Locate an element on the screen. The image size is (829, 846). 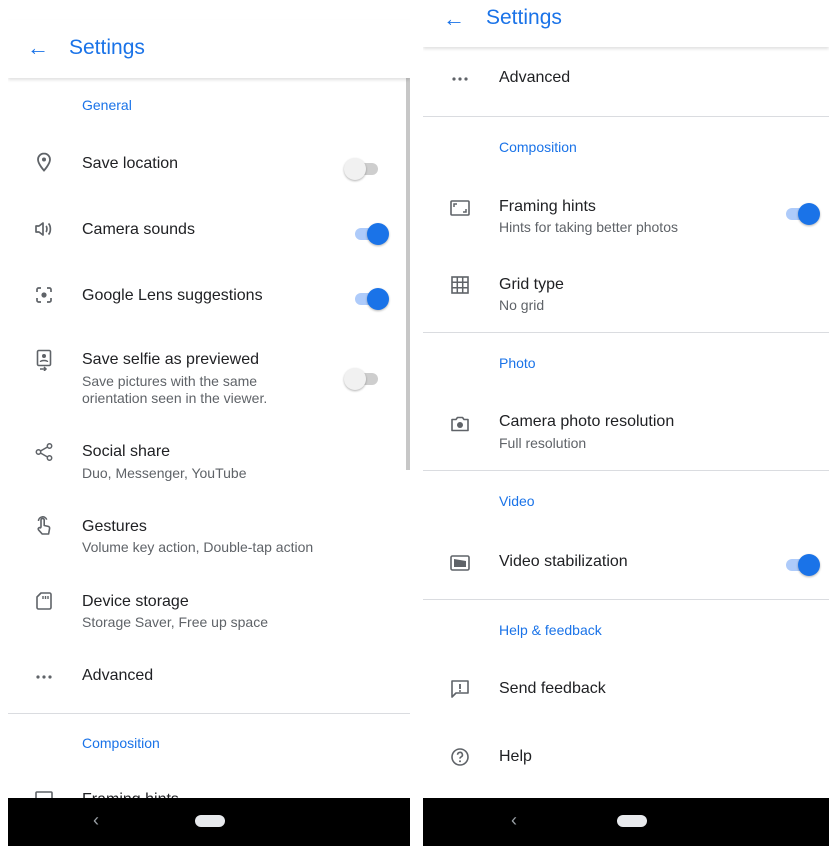
video-stabilization-icon is located at coordinates (460, 563).